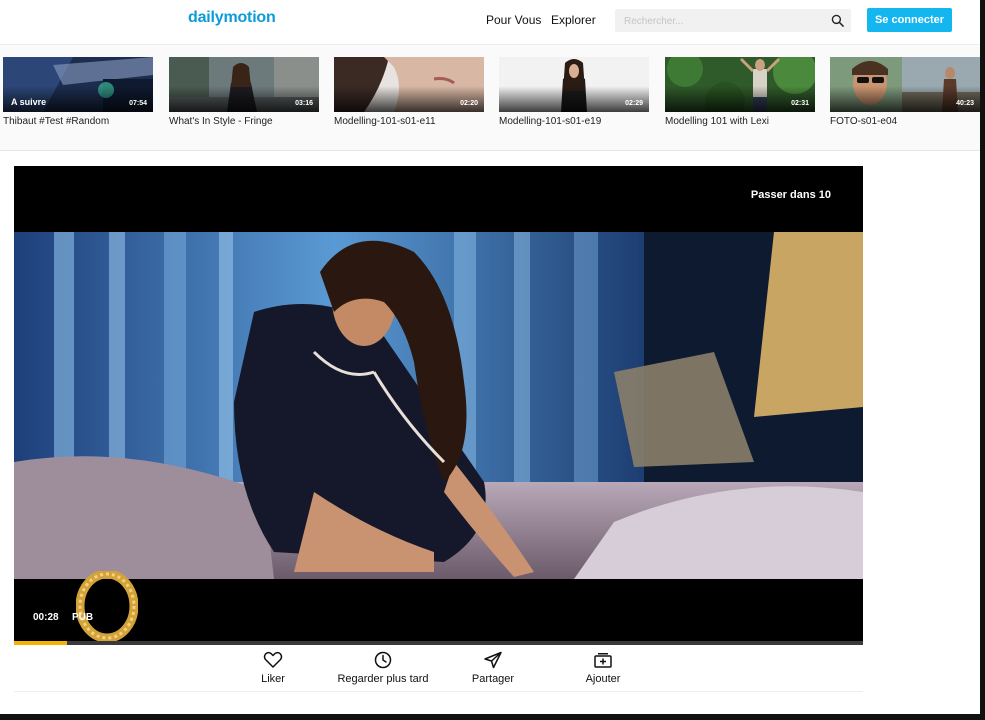  What do you see at coordinates (740, 84) in the screenshot?
I see `video-thumbnail: 02:31` at bounding box center [740, 84].